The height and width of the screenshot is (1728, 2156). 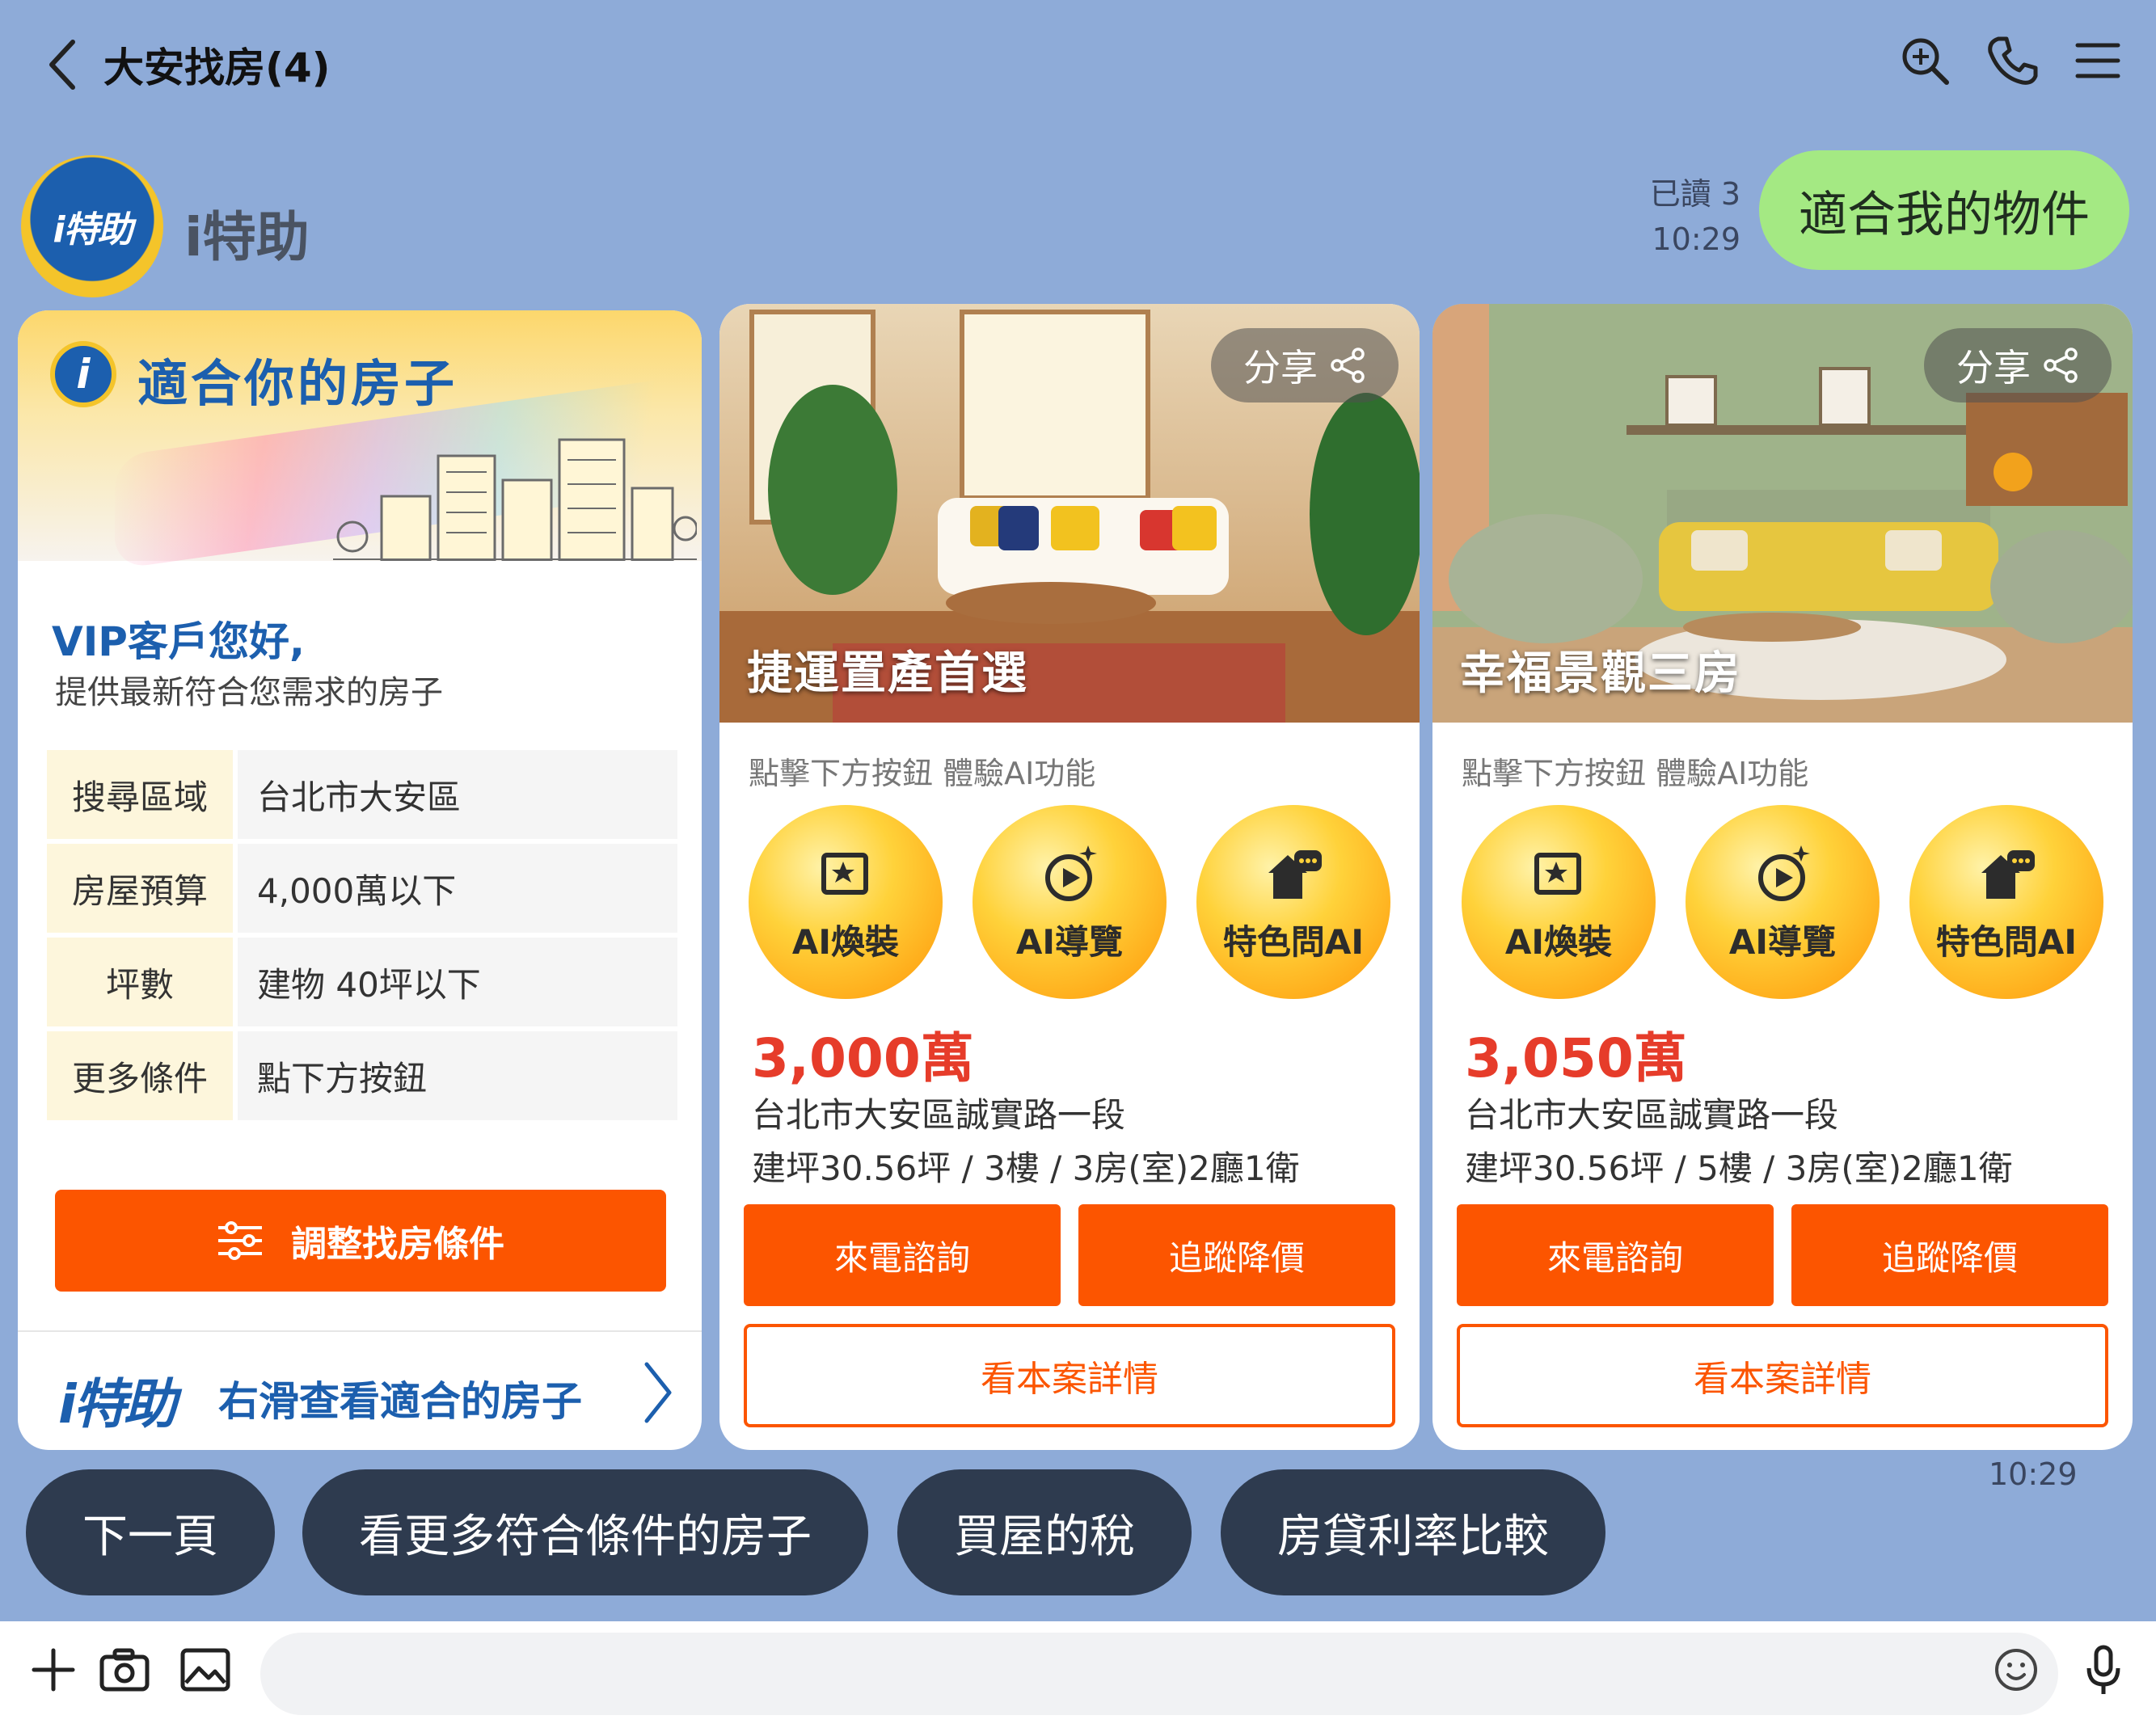 I want to click on condition-row: 搜尋區域 台北市大安區, so click(x=362, y=795).